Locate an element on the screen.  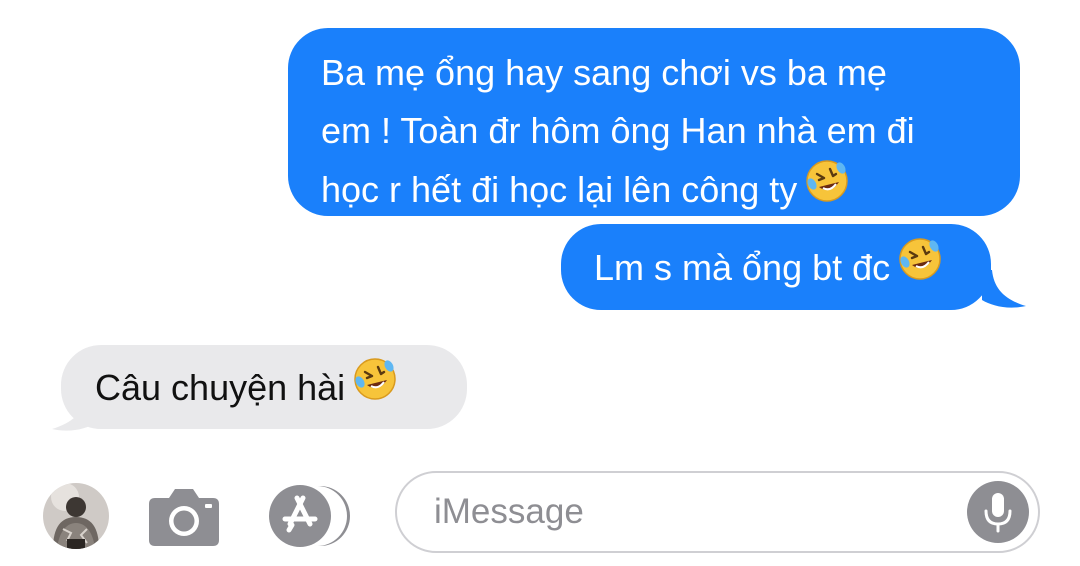
input-placeholder: iMessage is located at coordinates (509, 511).